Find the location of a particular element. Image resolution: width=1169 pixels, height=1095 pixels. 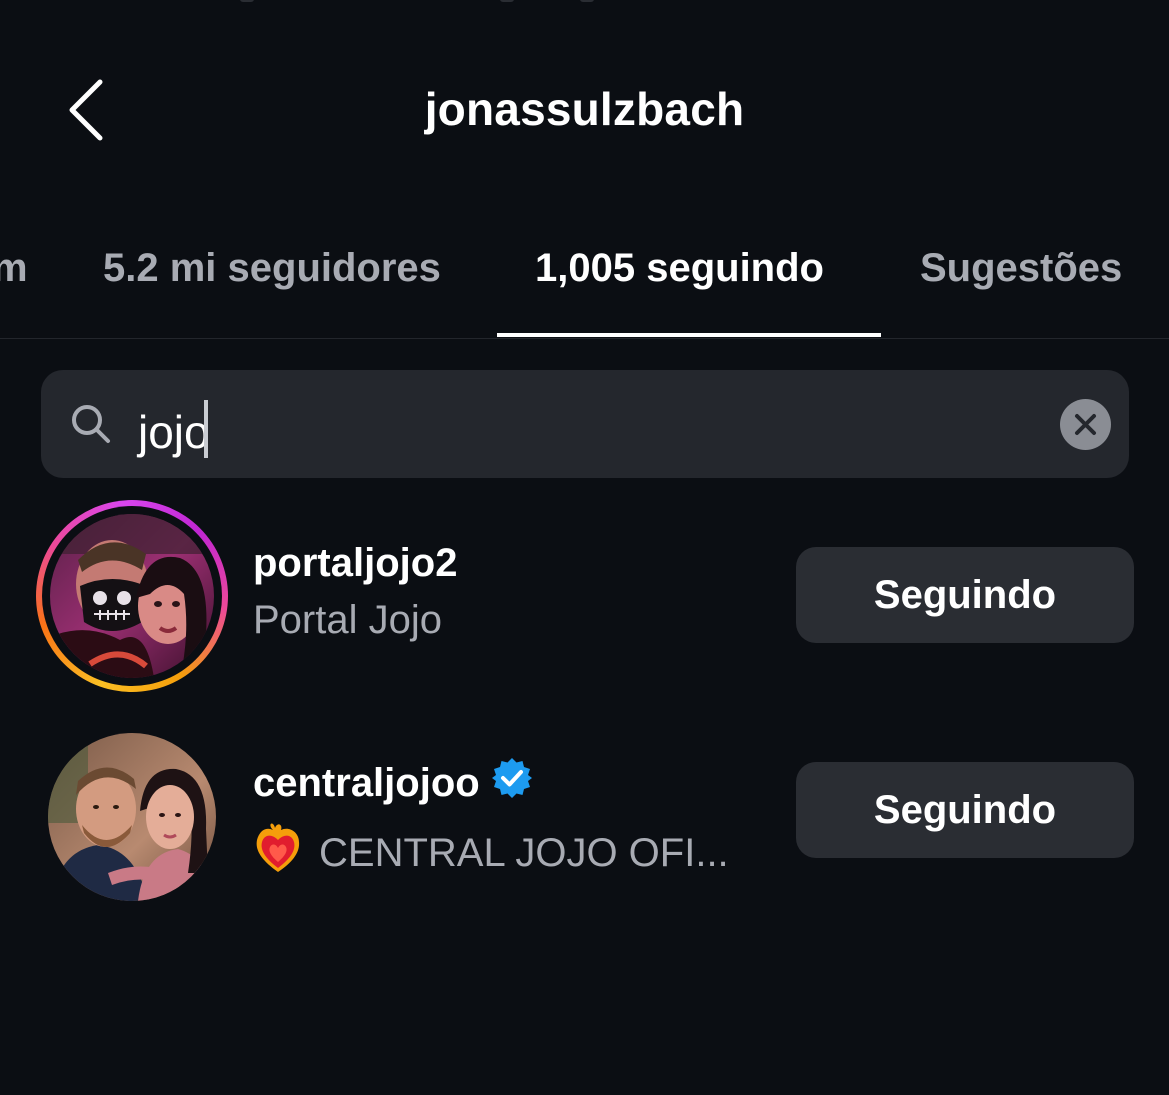

clear-search-button is located at coordinates (1085, 424).